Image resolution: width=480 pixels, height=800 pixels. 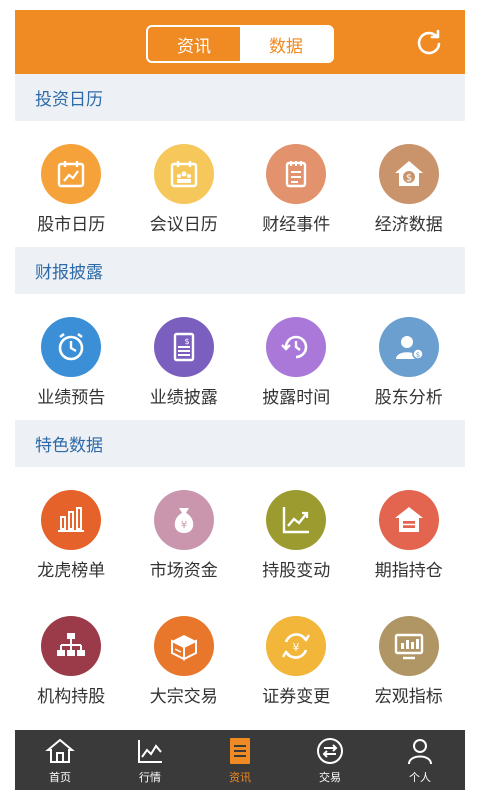 I want to click on item-label: 大宗交易, so click(x=183, y=696).